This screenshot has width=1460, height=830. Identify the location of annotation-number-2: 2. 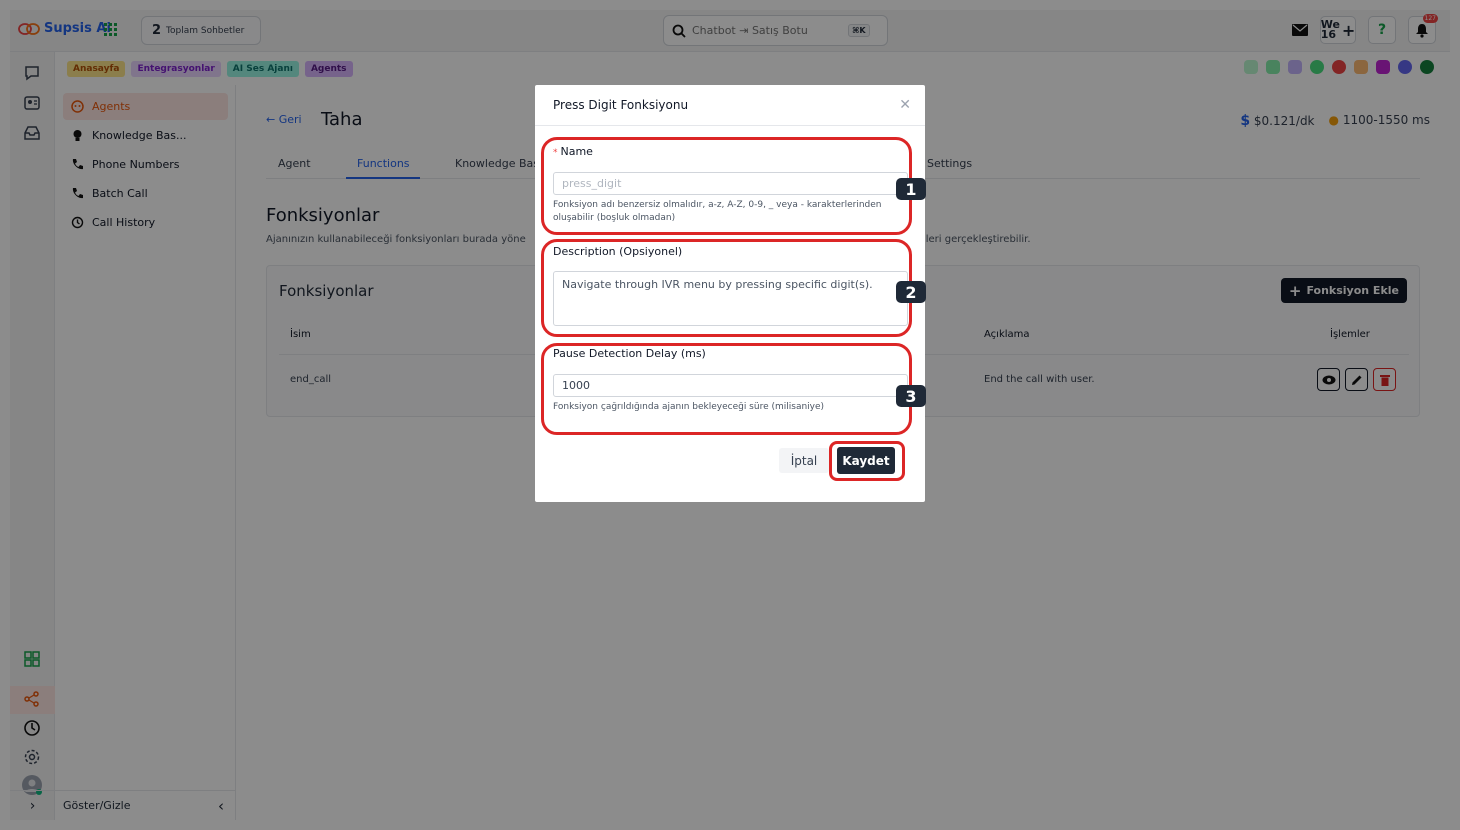
(911, 292).